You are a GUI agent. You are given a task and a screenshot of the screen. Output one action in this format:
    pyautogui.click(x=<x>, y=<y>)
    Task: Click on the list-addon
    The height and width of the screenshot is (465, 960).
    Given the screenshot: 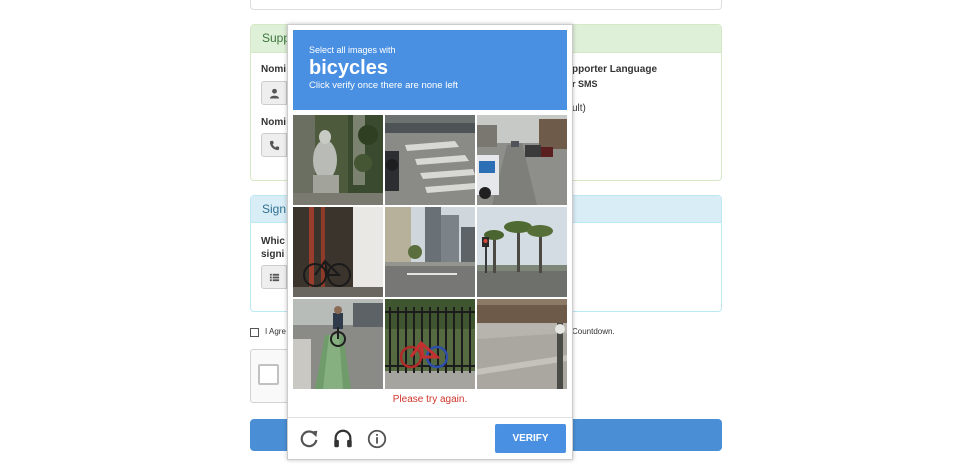 What is the action you would take?
    pyautogui.click(x=274, y=277)
    